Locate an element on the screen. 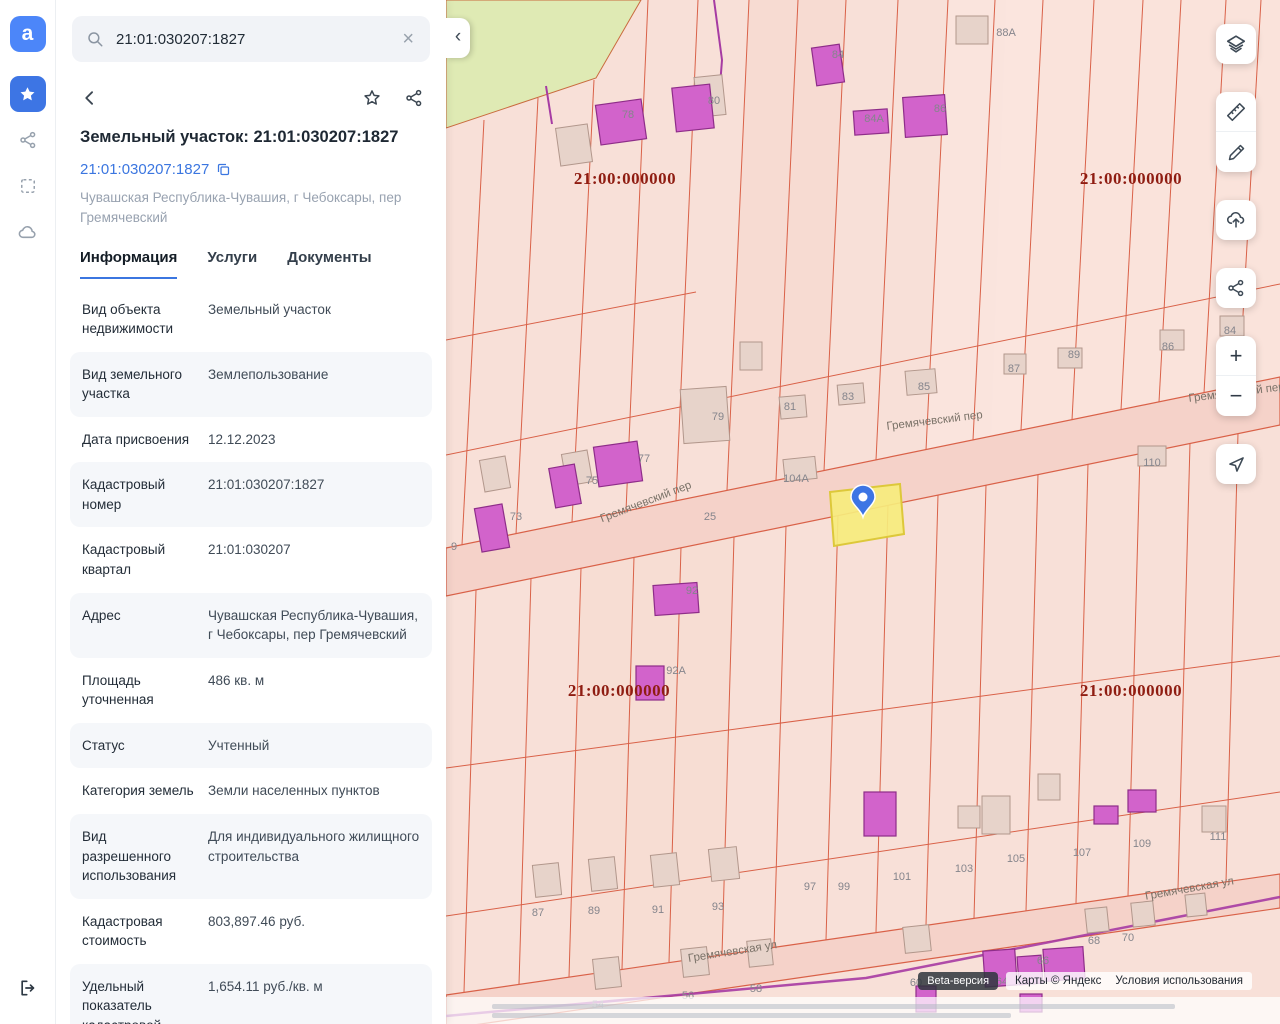 The image size is (1280, 1024). cloud-button is located at coordinates (28, 232).